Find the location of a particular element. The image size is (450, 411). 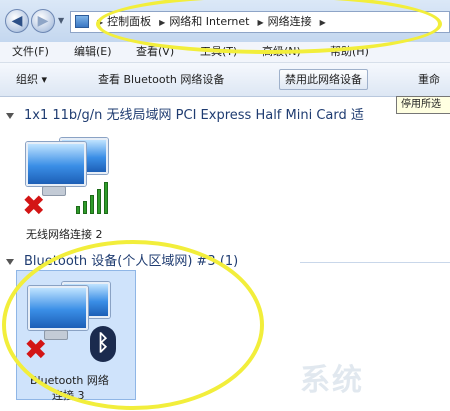

watermark: 系统 is located at coordinates (332, 380).